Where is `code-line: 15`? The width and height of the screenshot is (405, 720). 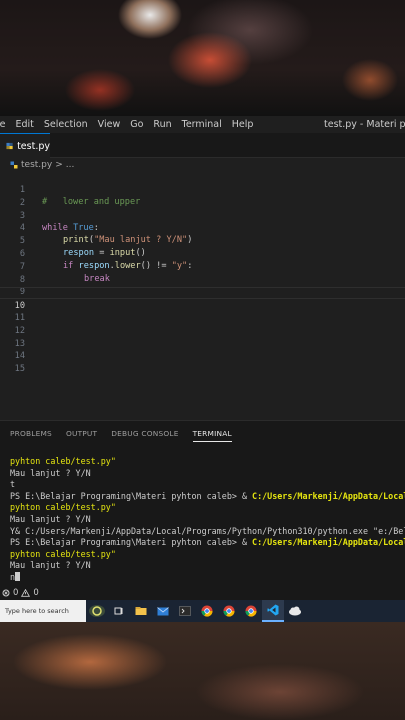 code-line: 15 is located at coordinates (202, 362).